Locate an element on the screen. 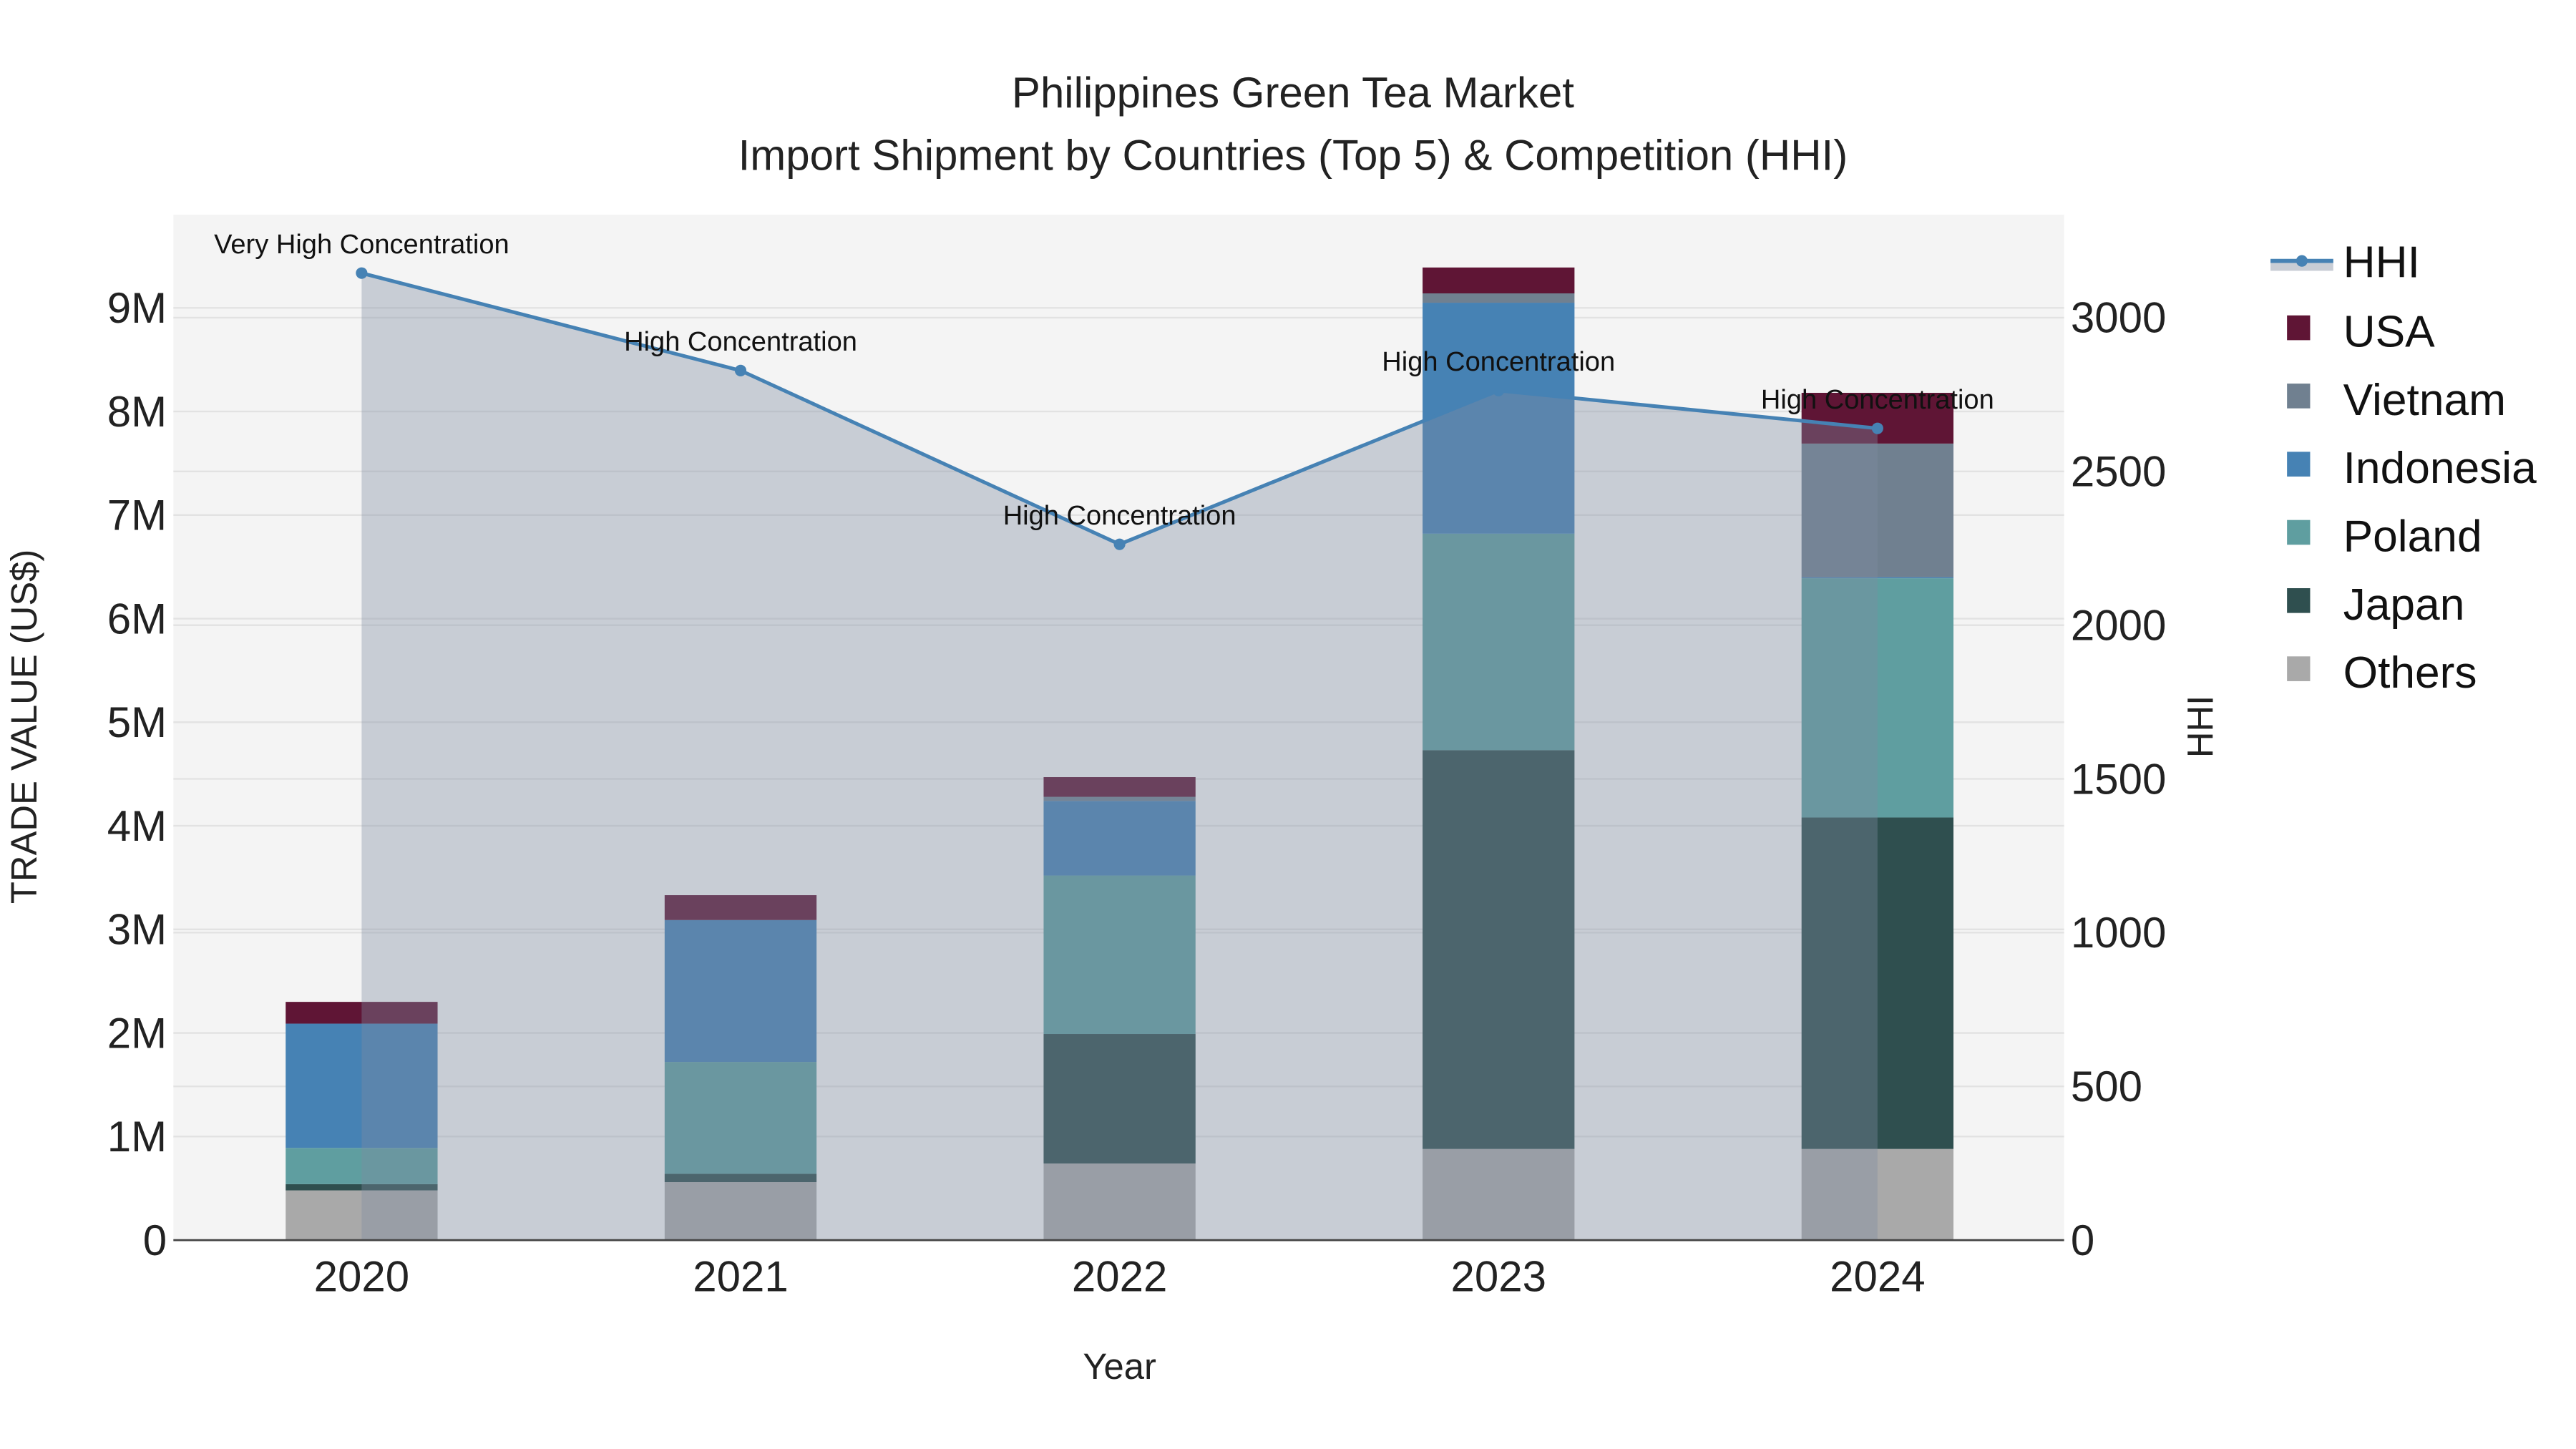 The width and height of the screenshot is (2576, 1449). legend-label-vietnam: Vietnam is located at coordinates (2424, 400).